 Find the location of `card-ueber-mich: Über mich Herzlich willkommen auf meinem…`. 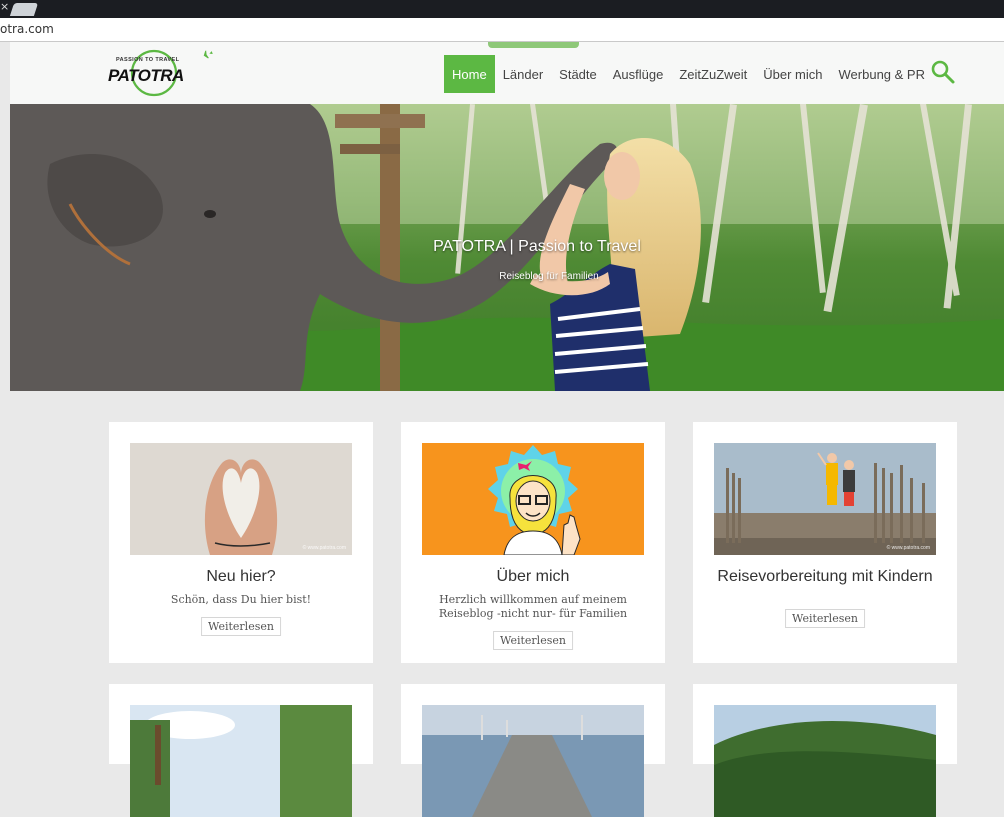

card-ueber-mich: Über mich Herzlich willkommen auf meinem… is located at coordinates (533, 542).